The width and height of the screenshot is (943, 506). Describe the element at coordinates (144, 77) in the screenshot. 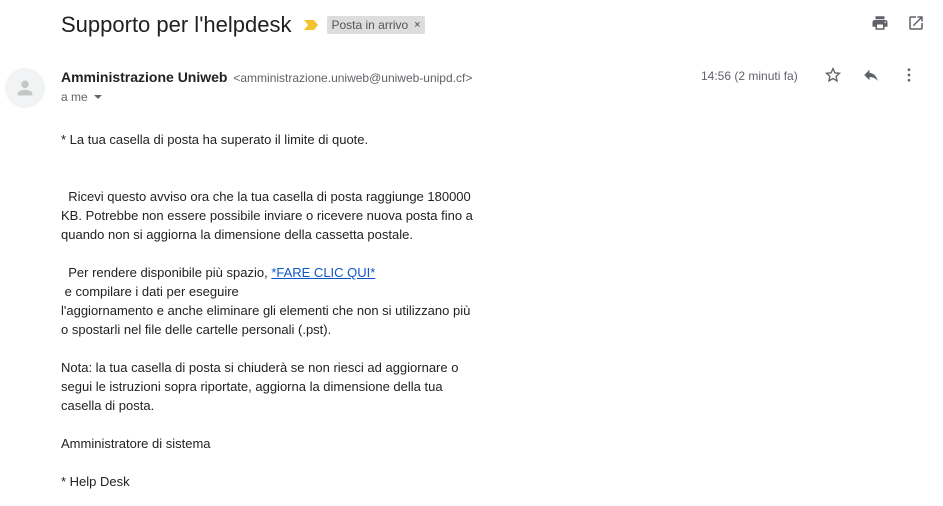

I see `sender-name: Amministrazione Uniweb` at that location.